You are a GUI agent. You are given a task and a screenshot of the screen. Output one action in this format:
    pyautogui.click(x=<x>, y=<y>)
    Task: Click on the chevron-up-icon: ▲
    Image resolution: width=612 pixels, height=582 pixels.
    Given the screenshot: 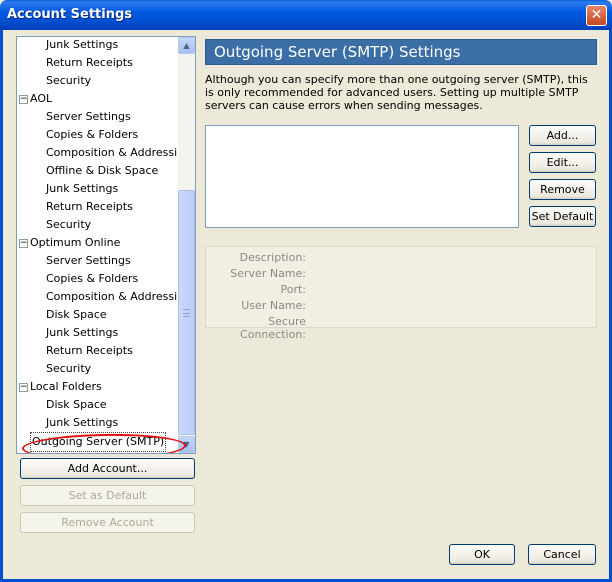 What is the action you would take?
    pyautogui.click(x=186, y=45)
    